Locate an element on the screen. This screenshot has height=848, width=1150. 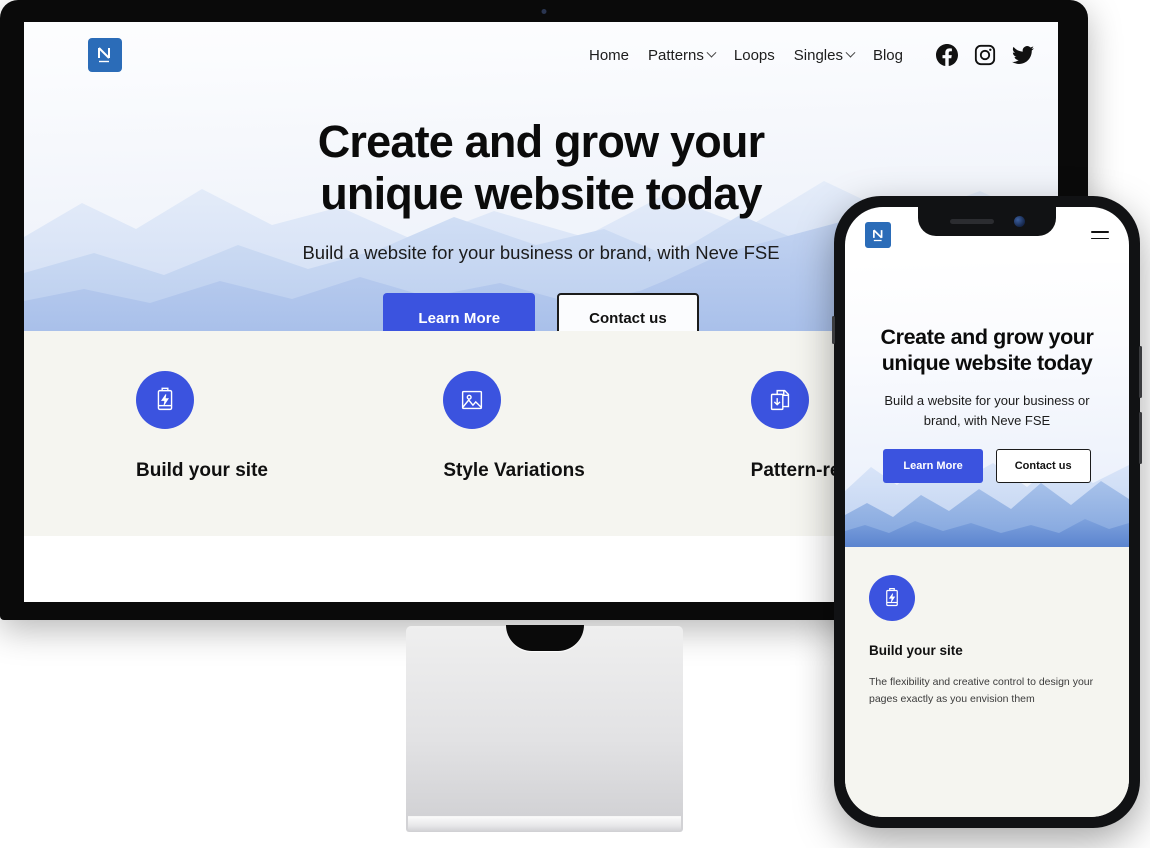
nav-item-singles: Singles is located at coordinates (824, 55).